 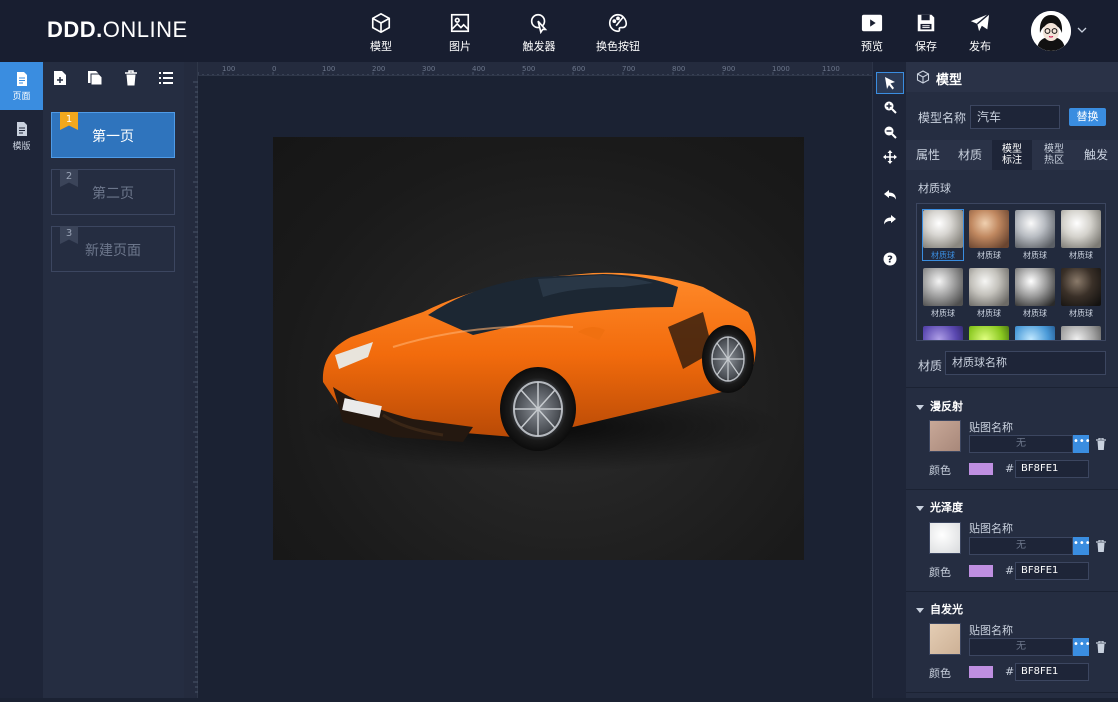 I want to click on ruler-label: 1100, so click(x=831, y=69).